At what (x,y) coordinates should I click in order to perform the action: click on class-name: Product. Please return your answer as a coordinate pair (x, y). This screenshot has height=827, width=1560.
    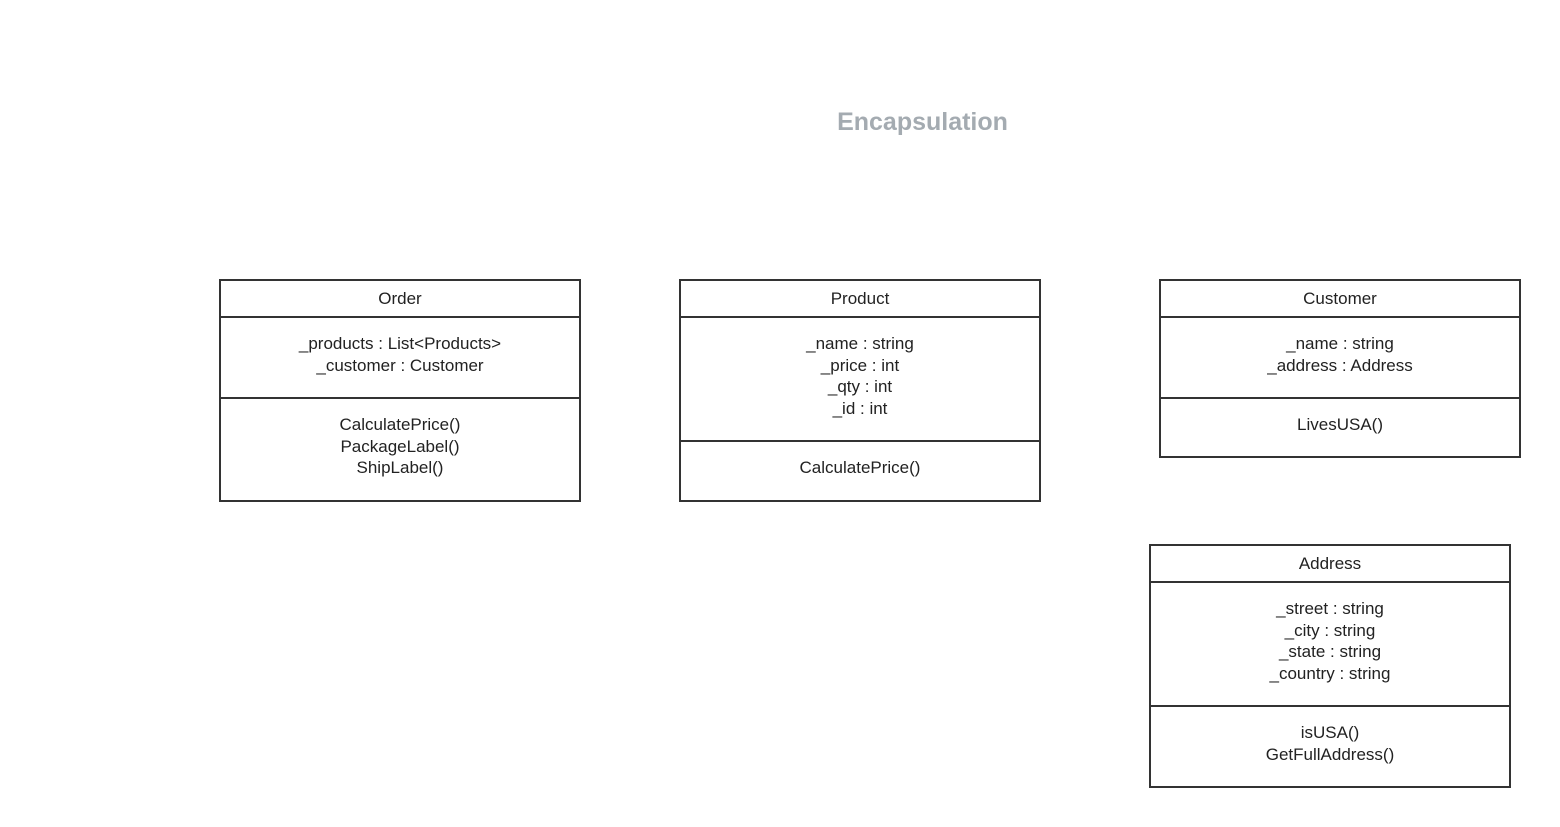
    Looking at the image, I should click on (860, 299).